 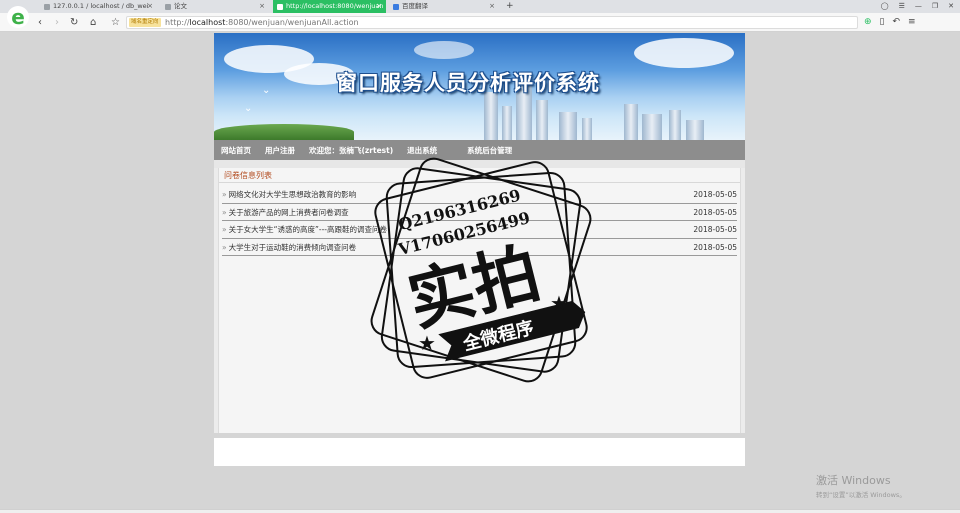 What do you see at coordinates (293, 247) in the screenshot?
I see `survey-title: 大学生对于运动鞋的消费倾向调查问卷` at bounding box center [293, 247].